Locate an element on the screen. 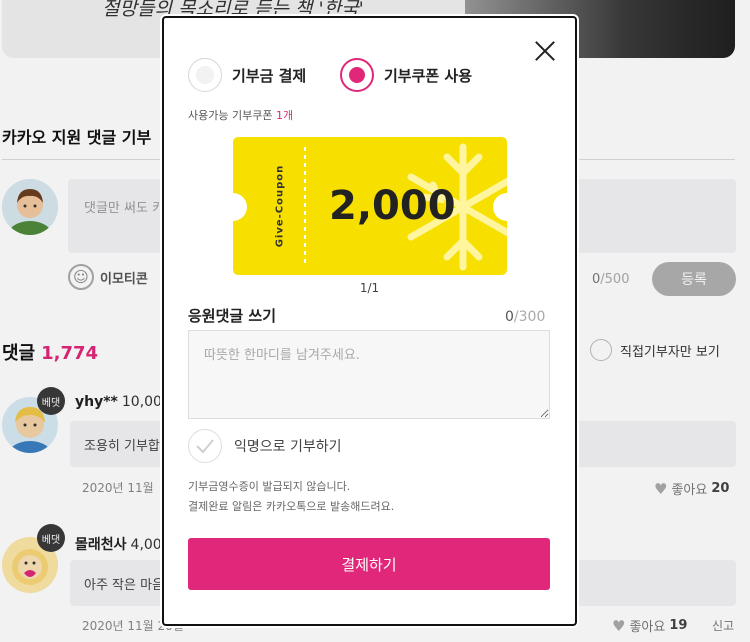  available-coupons: 사용가능 기부쿠폰 1개 is located at coordinates (241, 115).